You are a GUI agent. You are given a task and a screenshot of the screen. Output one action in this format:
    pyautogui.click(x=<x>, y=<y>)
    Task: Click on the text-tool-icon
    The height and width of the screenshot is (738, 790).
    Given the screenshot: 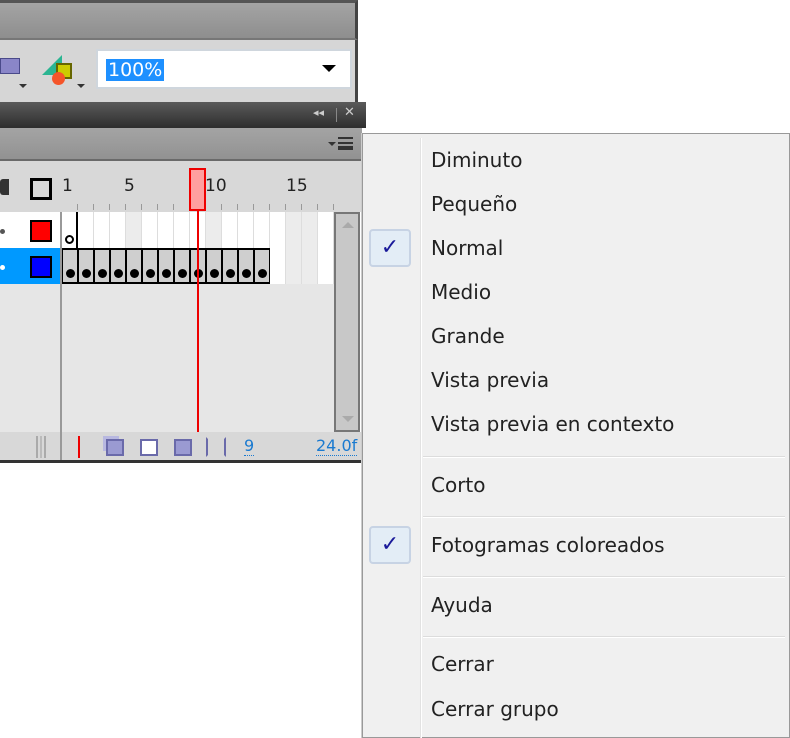 What is the action you would take?
    pyautogui.click(x=10, y=66)
    